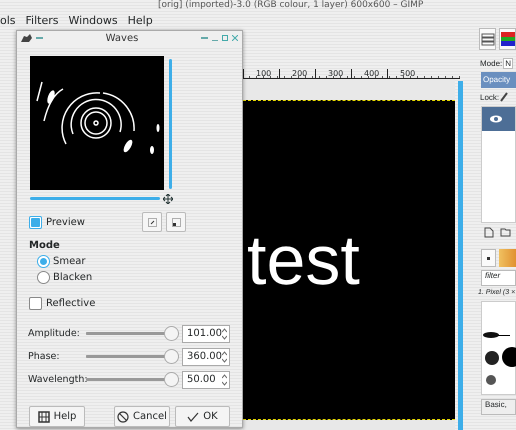  What do you see at coordinates (505, 232) in the screenshot?
I see `folder-icon` at bounding box center [505, 232].